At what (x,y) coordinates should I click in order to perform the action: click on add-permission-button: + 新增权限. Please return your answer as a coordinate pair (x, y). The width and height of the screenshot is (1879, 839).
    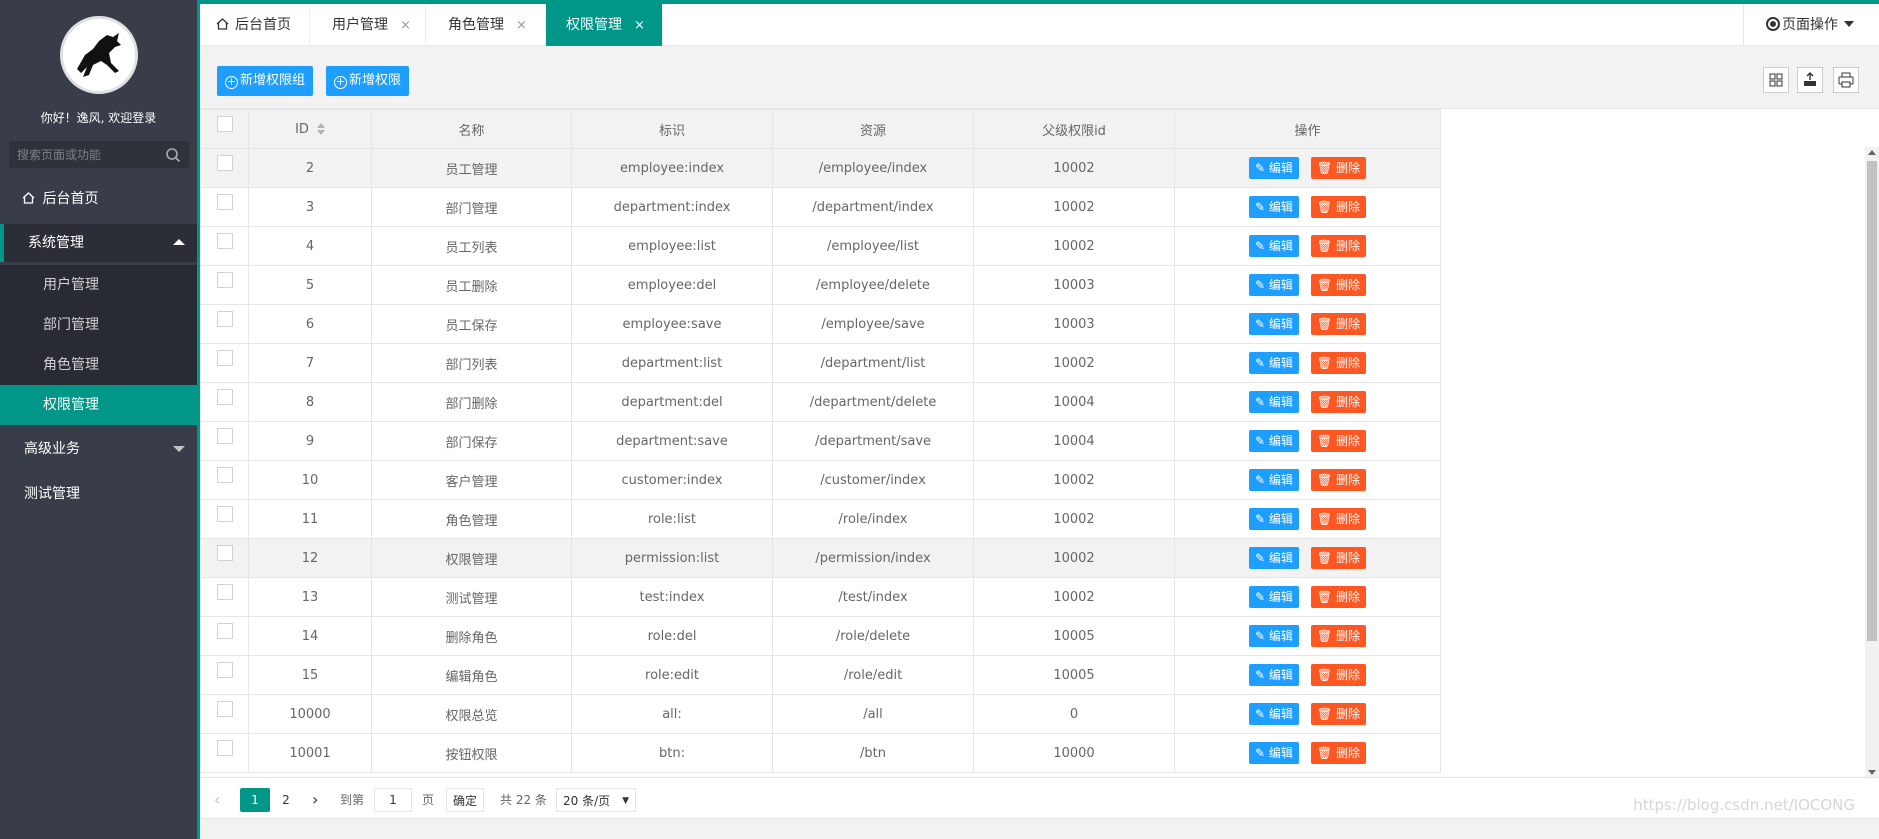
    Looking at the image, I should click on (368, 81).